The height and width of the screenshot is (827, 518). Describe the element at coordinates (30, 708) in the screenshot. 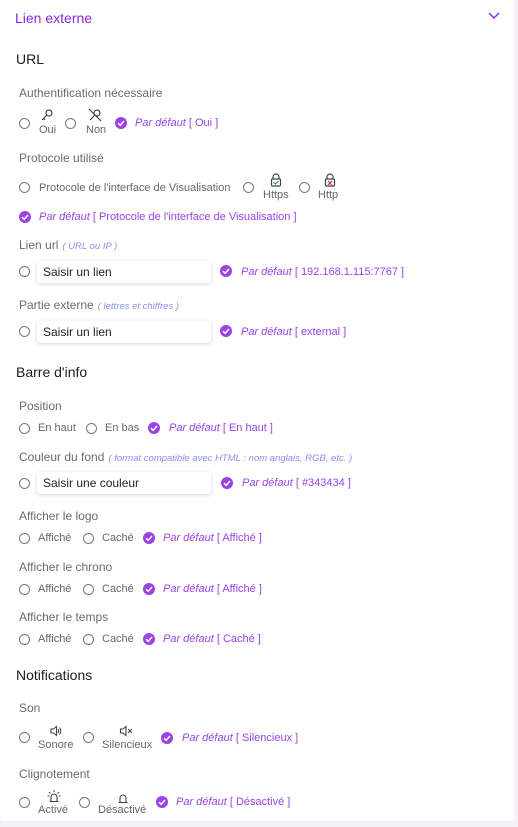

I see `sound-label: Son` at that location.